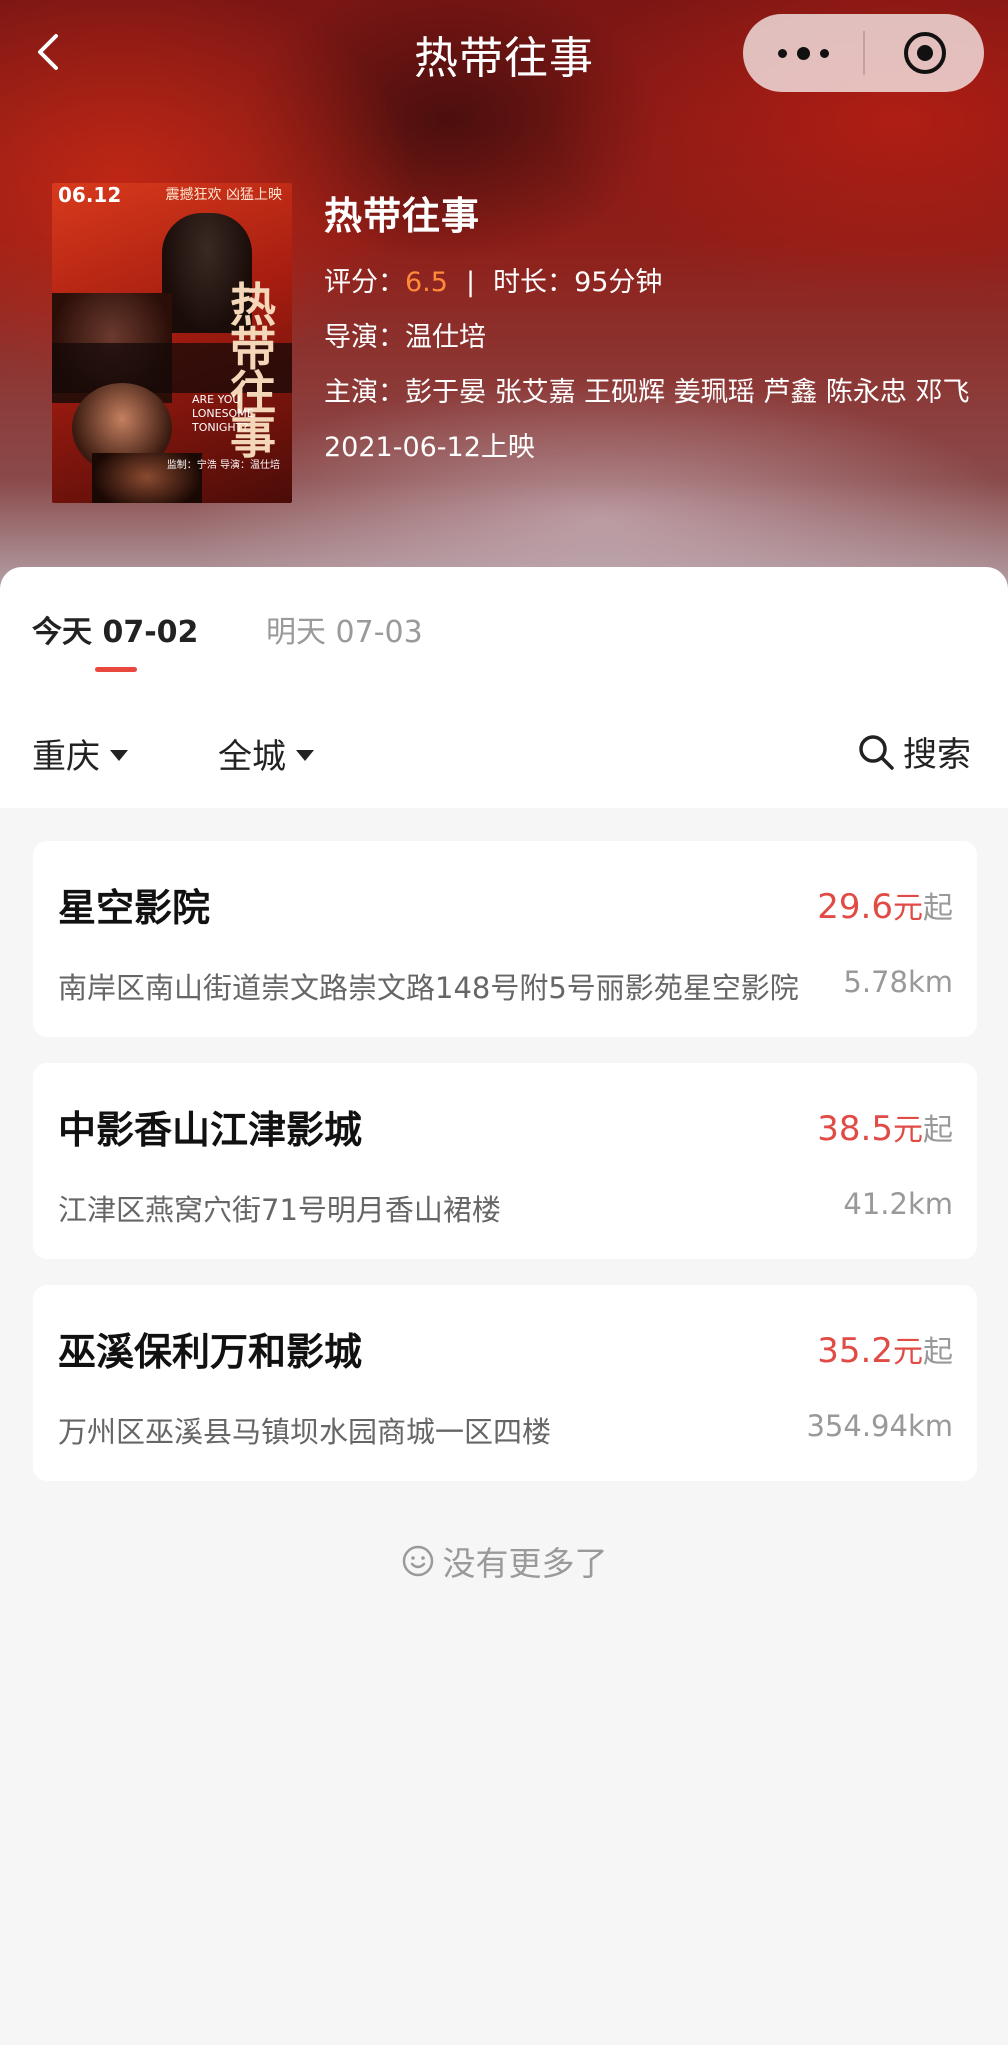 This screenshot has width=1008, height=2045. What do you see at coordinates (879, 1426) in the screenshot?
I see `cinema-distance: 354.94km` at bounding box center [879, 1426].